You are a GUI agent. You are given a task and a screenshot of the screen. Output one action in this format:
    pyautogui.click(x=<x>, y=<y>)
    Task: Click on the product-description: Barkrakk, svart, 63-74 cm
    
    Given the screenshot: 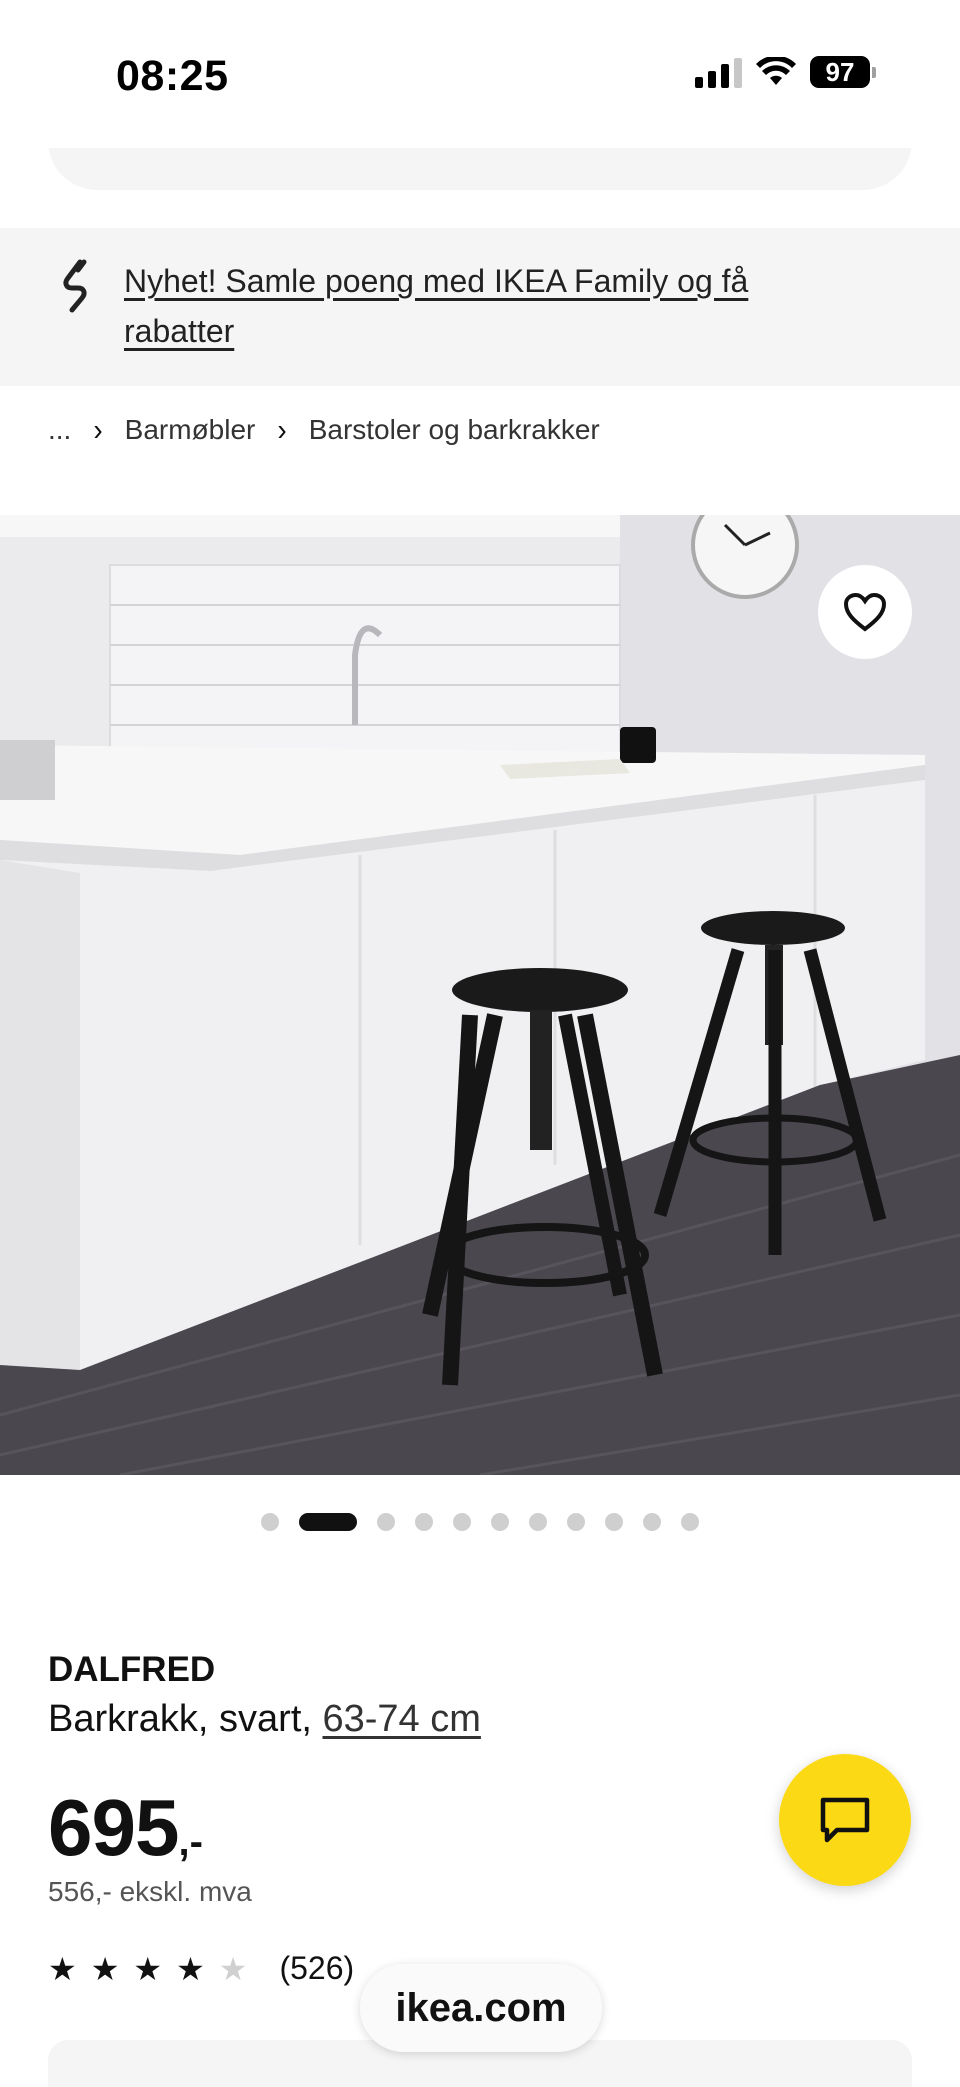 What is the action you would take?
    pyautogui.click(x=264, y=1719)
    